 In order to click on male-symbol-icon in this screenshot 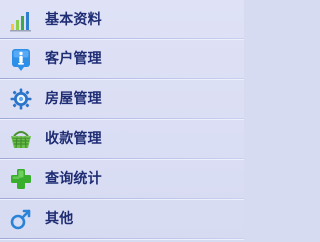, I will do `click(21, 219)`.